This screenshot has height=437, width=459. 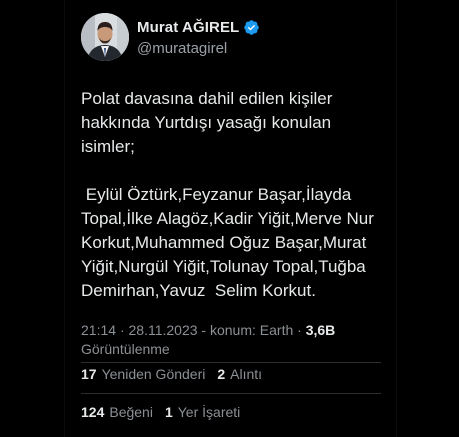 What do you see at coordinates (163, 330) in the screenshot?
I see `tweet-date: 28.11.2023` at bounding box center [163, 330].